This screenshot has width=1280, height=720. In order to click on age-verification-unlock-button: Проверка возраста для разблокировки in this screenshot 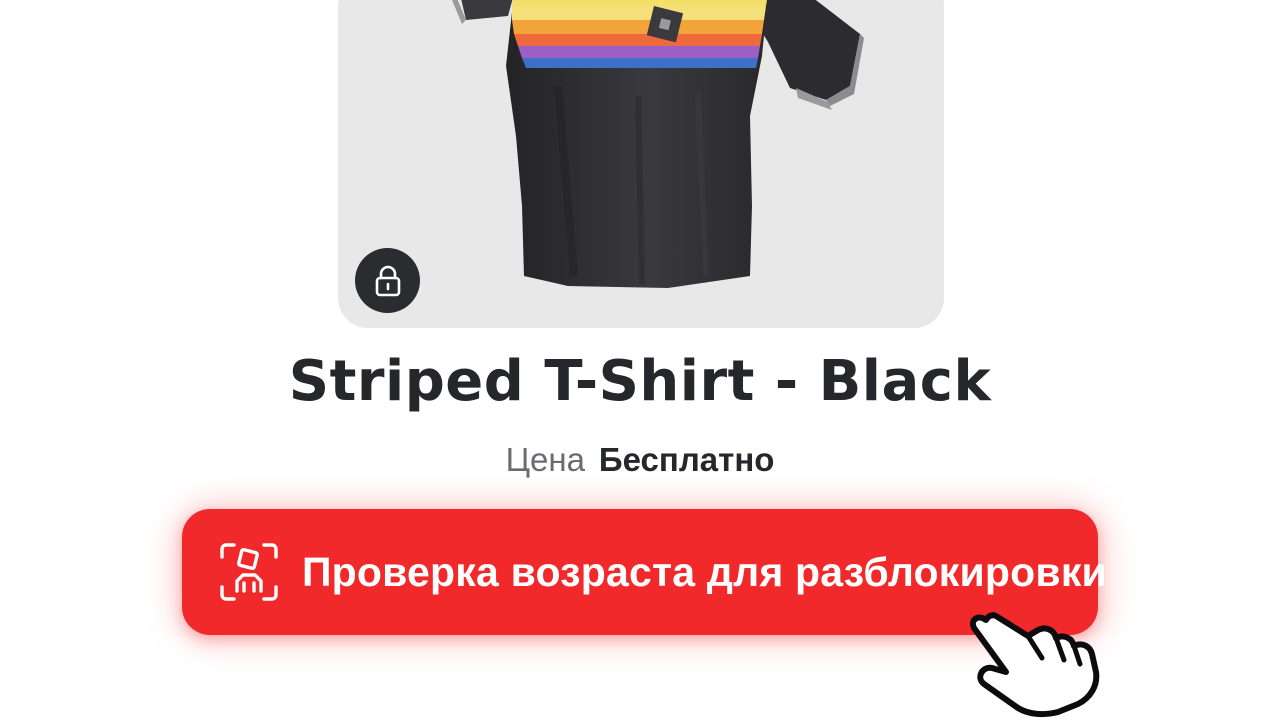, I will do `click(644, 572)`.